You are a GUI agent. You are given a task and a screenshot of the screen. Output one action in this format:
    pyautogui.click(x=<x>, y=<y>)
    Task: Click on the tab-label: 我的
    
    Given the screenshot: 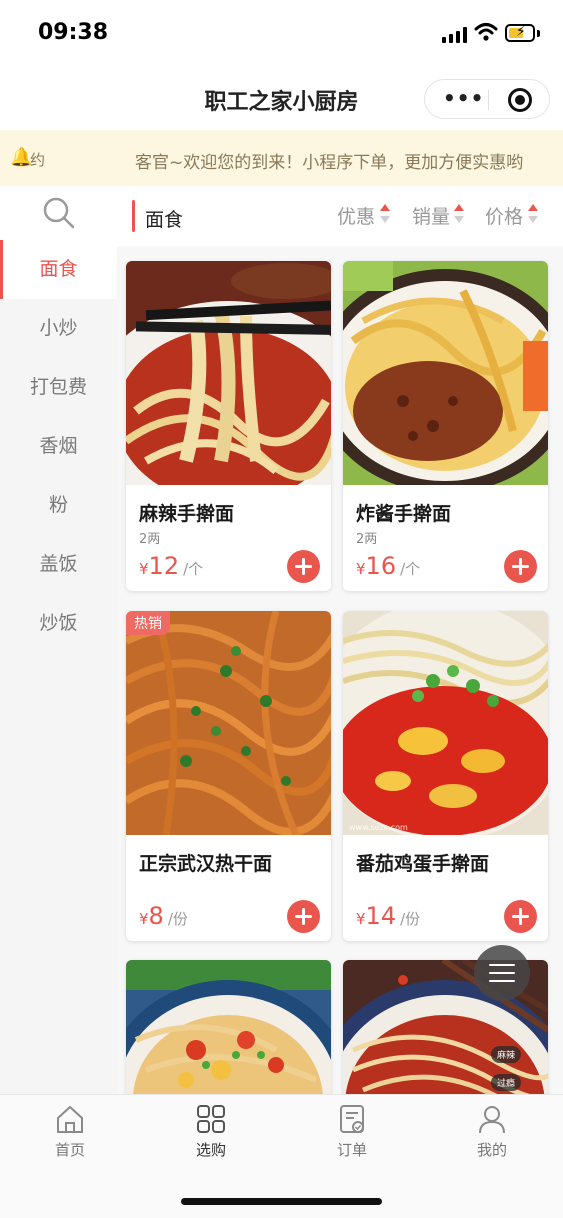 What is the action you would take?
    pyautogui.click(x=491, y=1150)
    